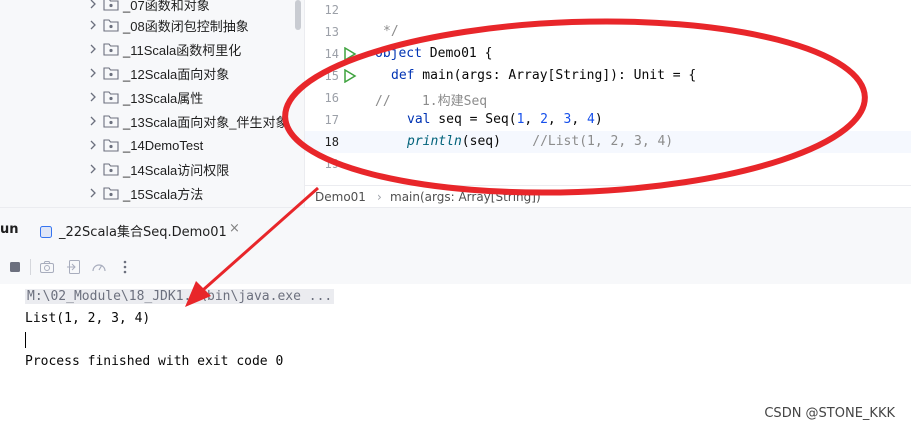  Describe the element at coordinates (47, 267) in the screenshot. I see `camera-icon` at that location.